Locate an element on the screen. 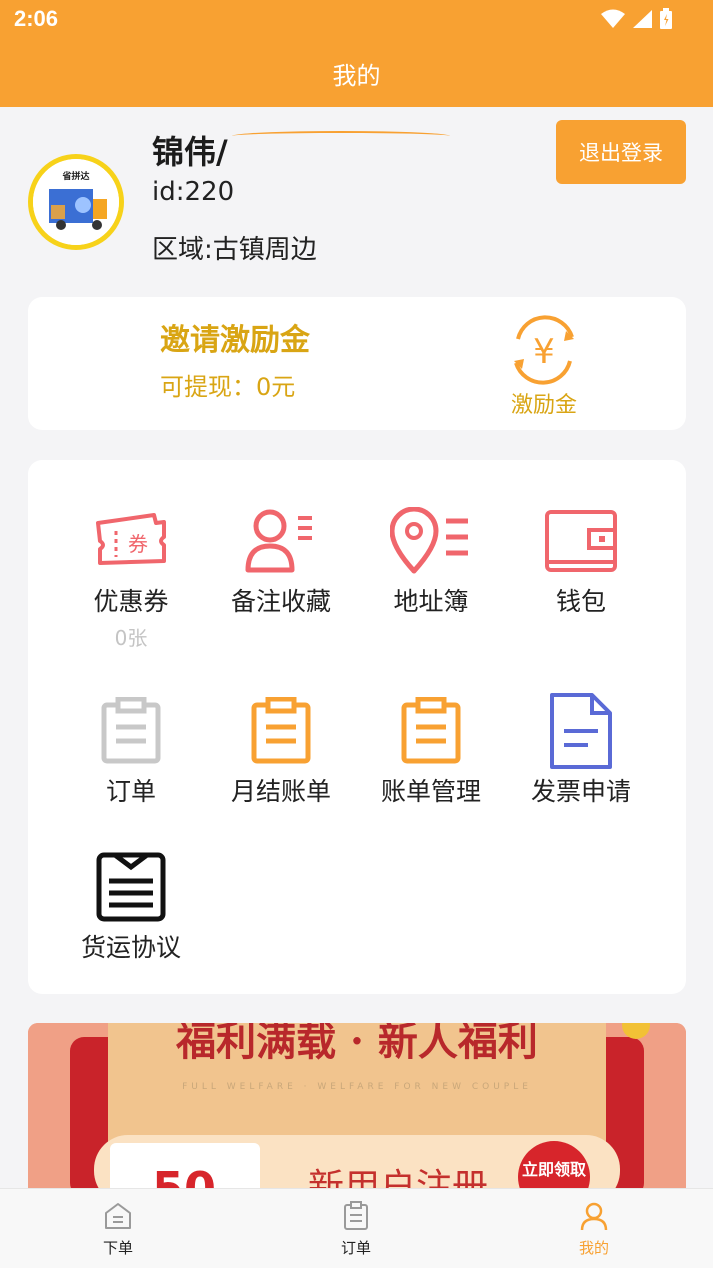  menu-label: 优惠券 is located at coordinates (131, 601).